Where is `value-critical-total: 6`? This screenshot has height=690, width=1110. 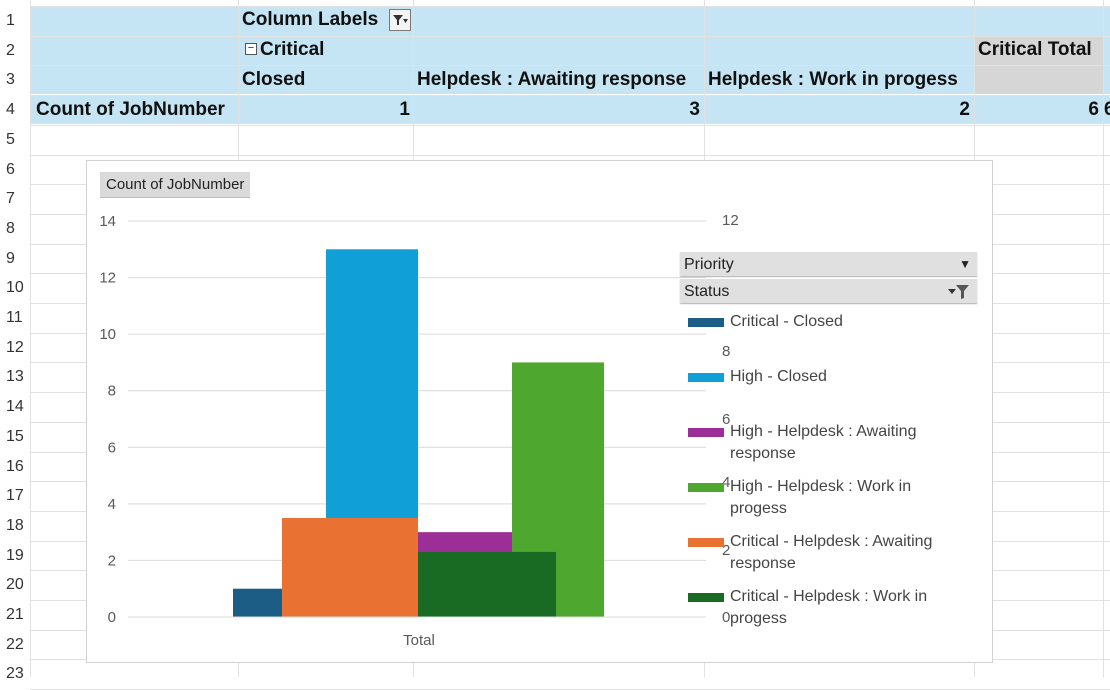
value-critical-total: 6 is located at coordinates (1093, 109).